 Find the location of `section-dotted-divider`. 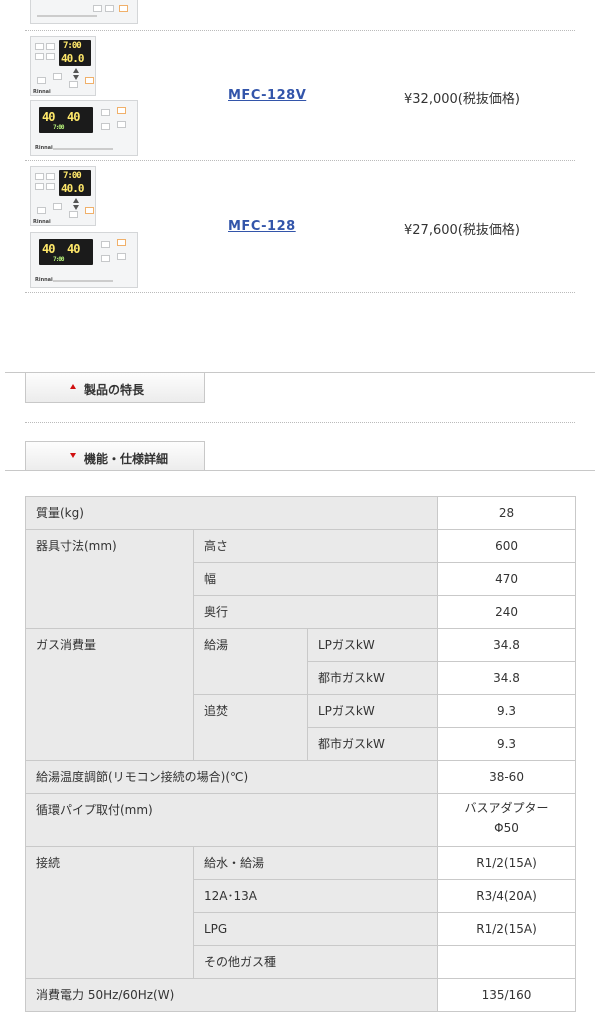

section-dotted-divider is located at coordinates (300, 422).